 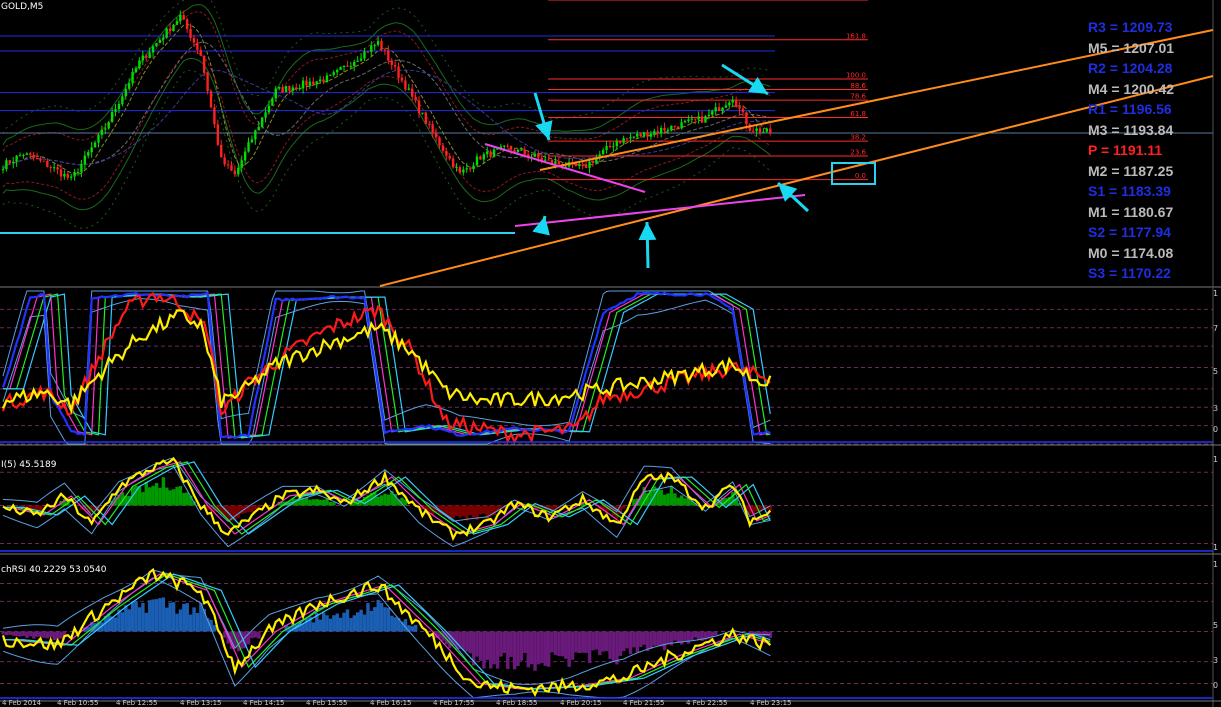 I want to click on pivot-level: M1 = 1180.67, so click(x=1131, y=211).